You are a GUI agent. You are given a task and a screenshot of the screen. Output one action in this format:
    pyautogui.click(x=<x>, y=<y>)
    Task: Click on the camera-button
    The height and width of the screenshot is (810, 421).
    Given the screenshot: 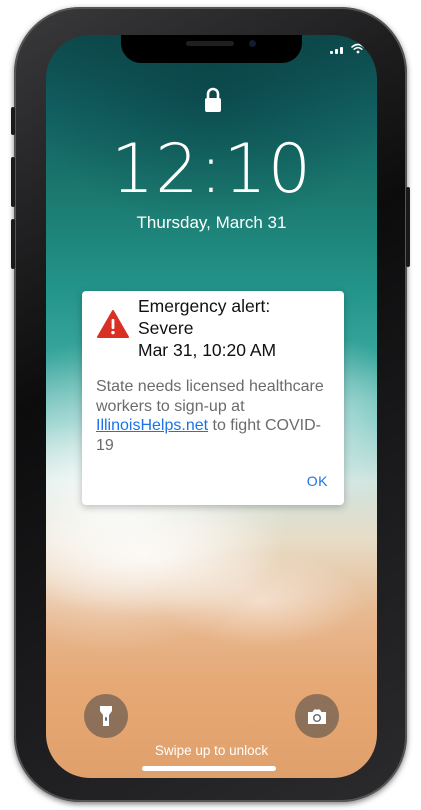 What is the action you would take?
    pyautogui.click(x=317, y=716)
    